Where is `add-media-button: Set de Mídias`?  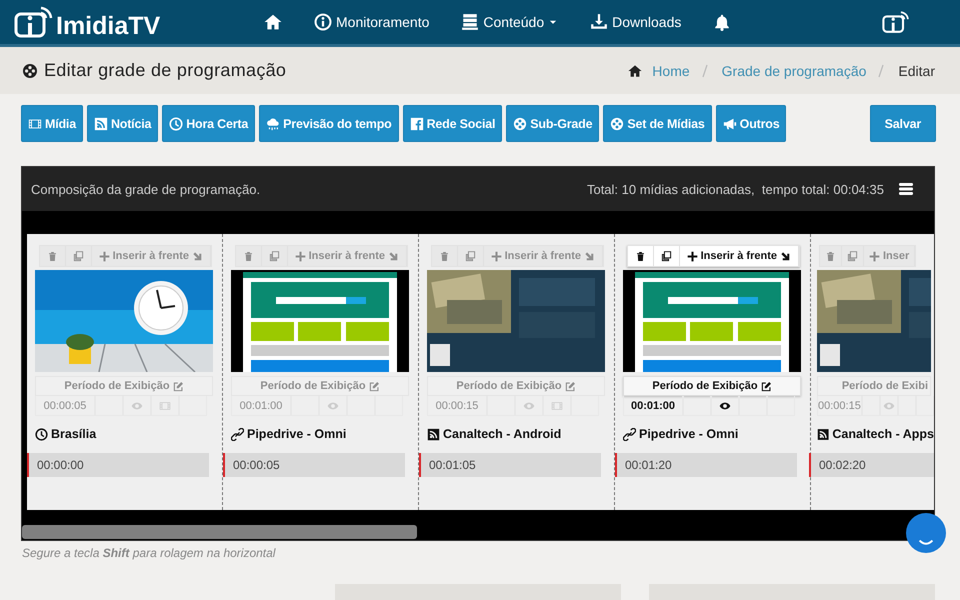
add-media-button: Set de Mídias is located at coordinates (657, 123).